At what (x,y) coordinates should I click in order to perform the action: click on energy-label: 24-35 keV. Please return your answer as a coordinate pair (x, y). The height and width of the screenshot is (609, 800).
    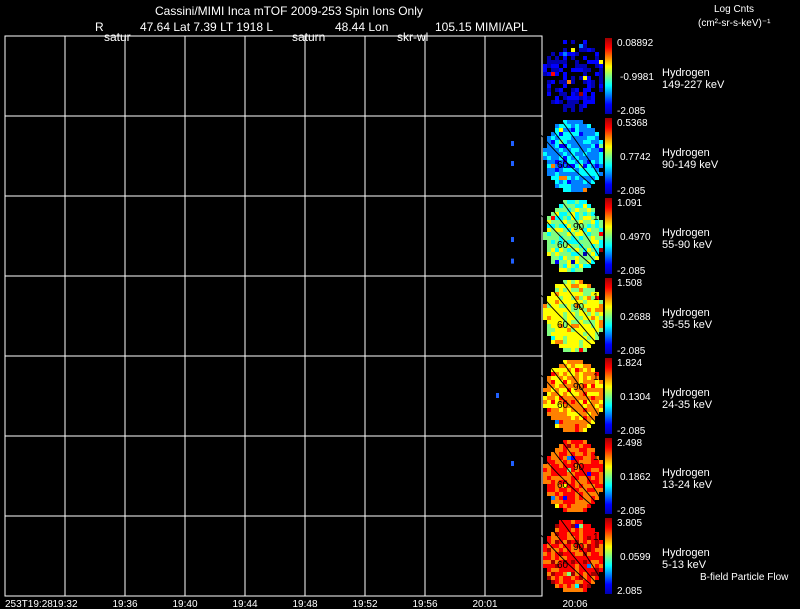
    Looking at the image, I should click on (687, 405).